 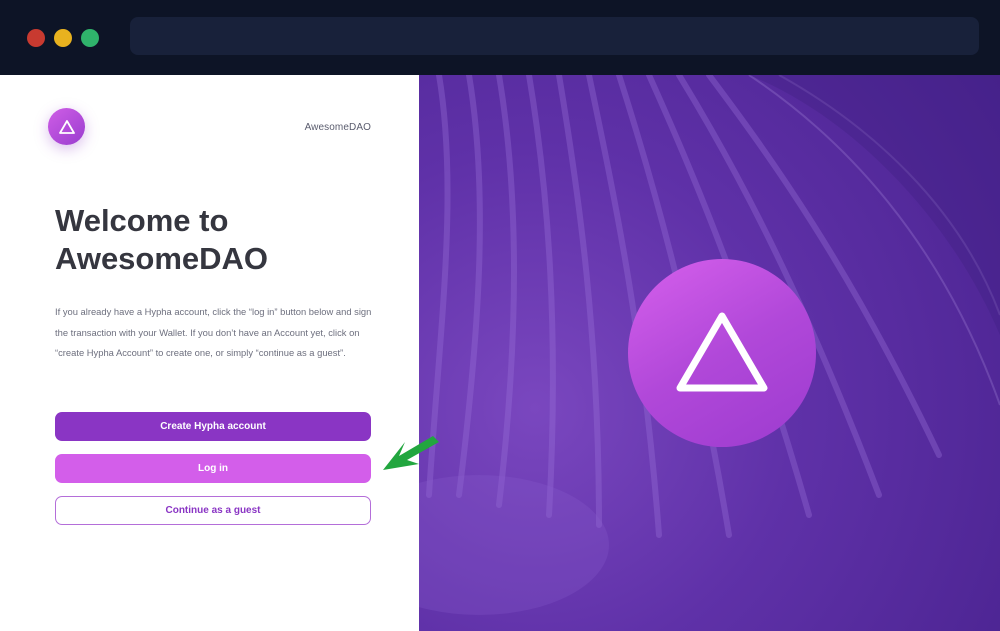 I want to click on logo, so click(x=66, y=126).